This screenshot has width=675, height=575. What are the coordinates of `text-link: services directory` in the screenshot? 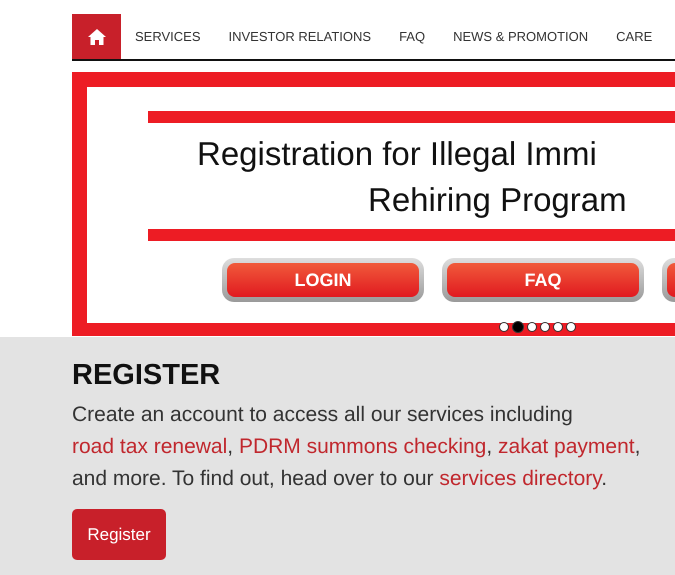 It's located at (520, 478).